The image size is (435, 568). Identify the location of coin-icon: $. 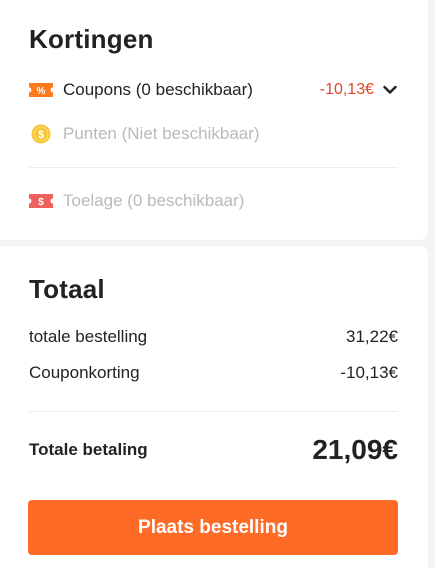
(41, 134).